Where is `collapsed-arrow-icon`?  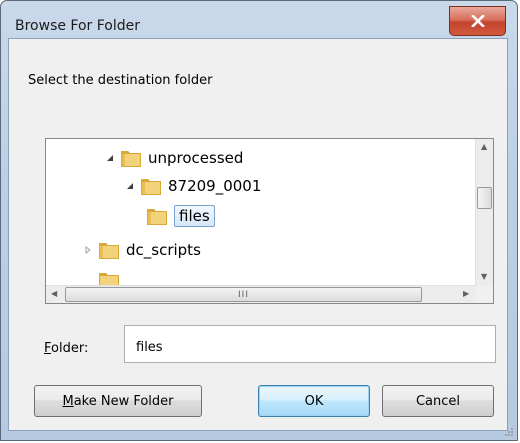
collapsed-arrow-icon is located at coordinates (88, 250).